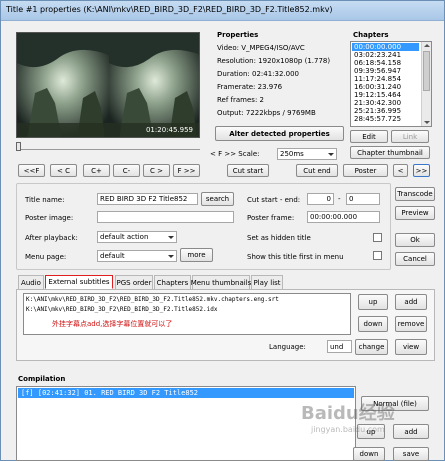 The width and height of the screenshot is (445, 461). I want to click on cut-range-label: Cut start - end:, so click(274, 200).